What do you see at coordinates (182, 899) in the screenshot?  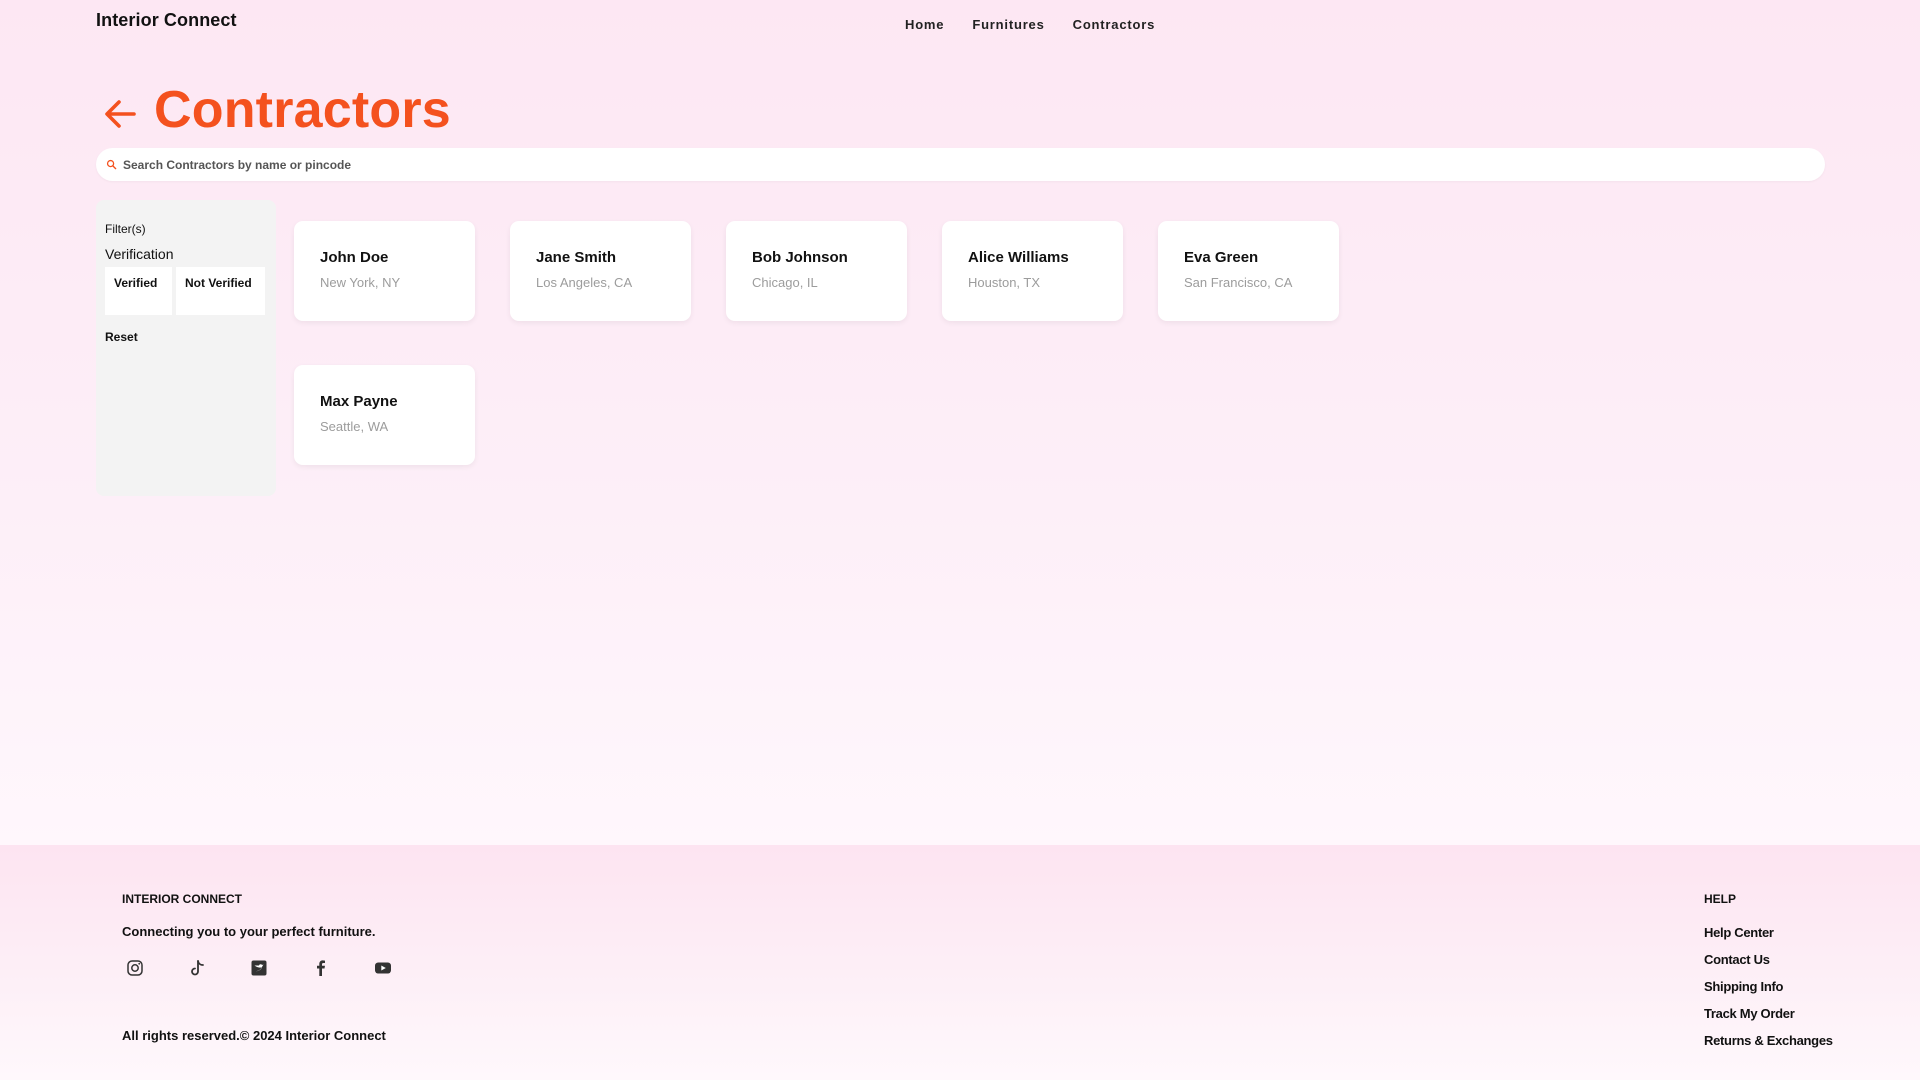 I see `footer-brand: INTERIOR CONNECT` at bounding box center [182, 899].